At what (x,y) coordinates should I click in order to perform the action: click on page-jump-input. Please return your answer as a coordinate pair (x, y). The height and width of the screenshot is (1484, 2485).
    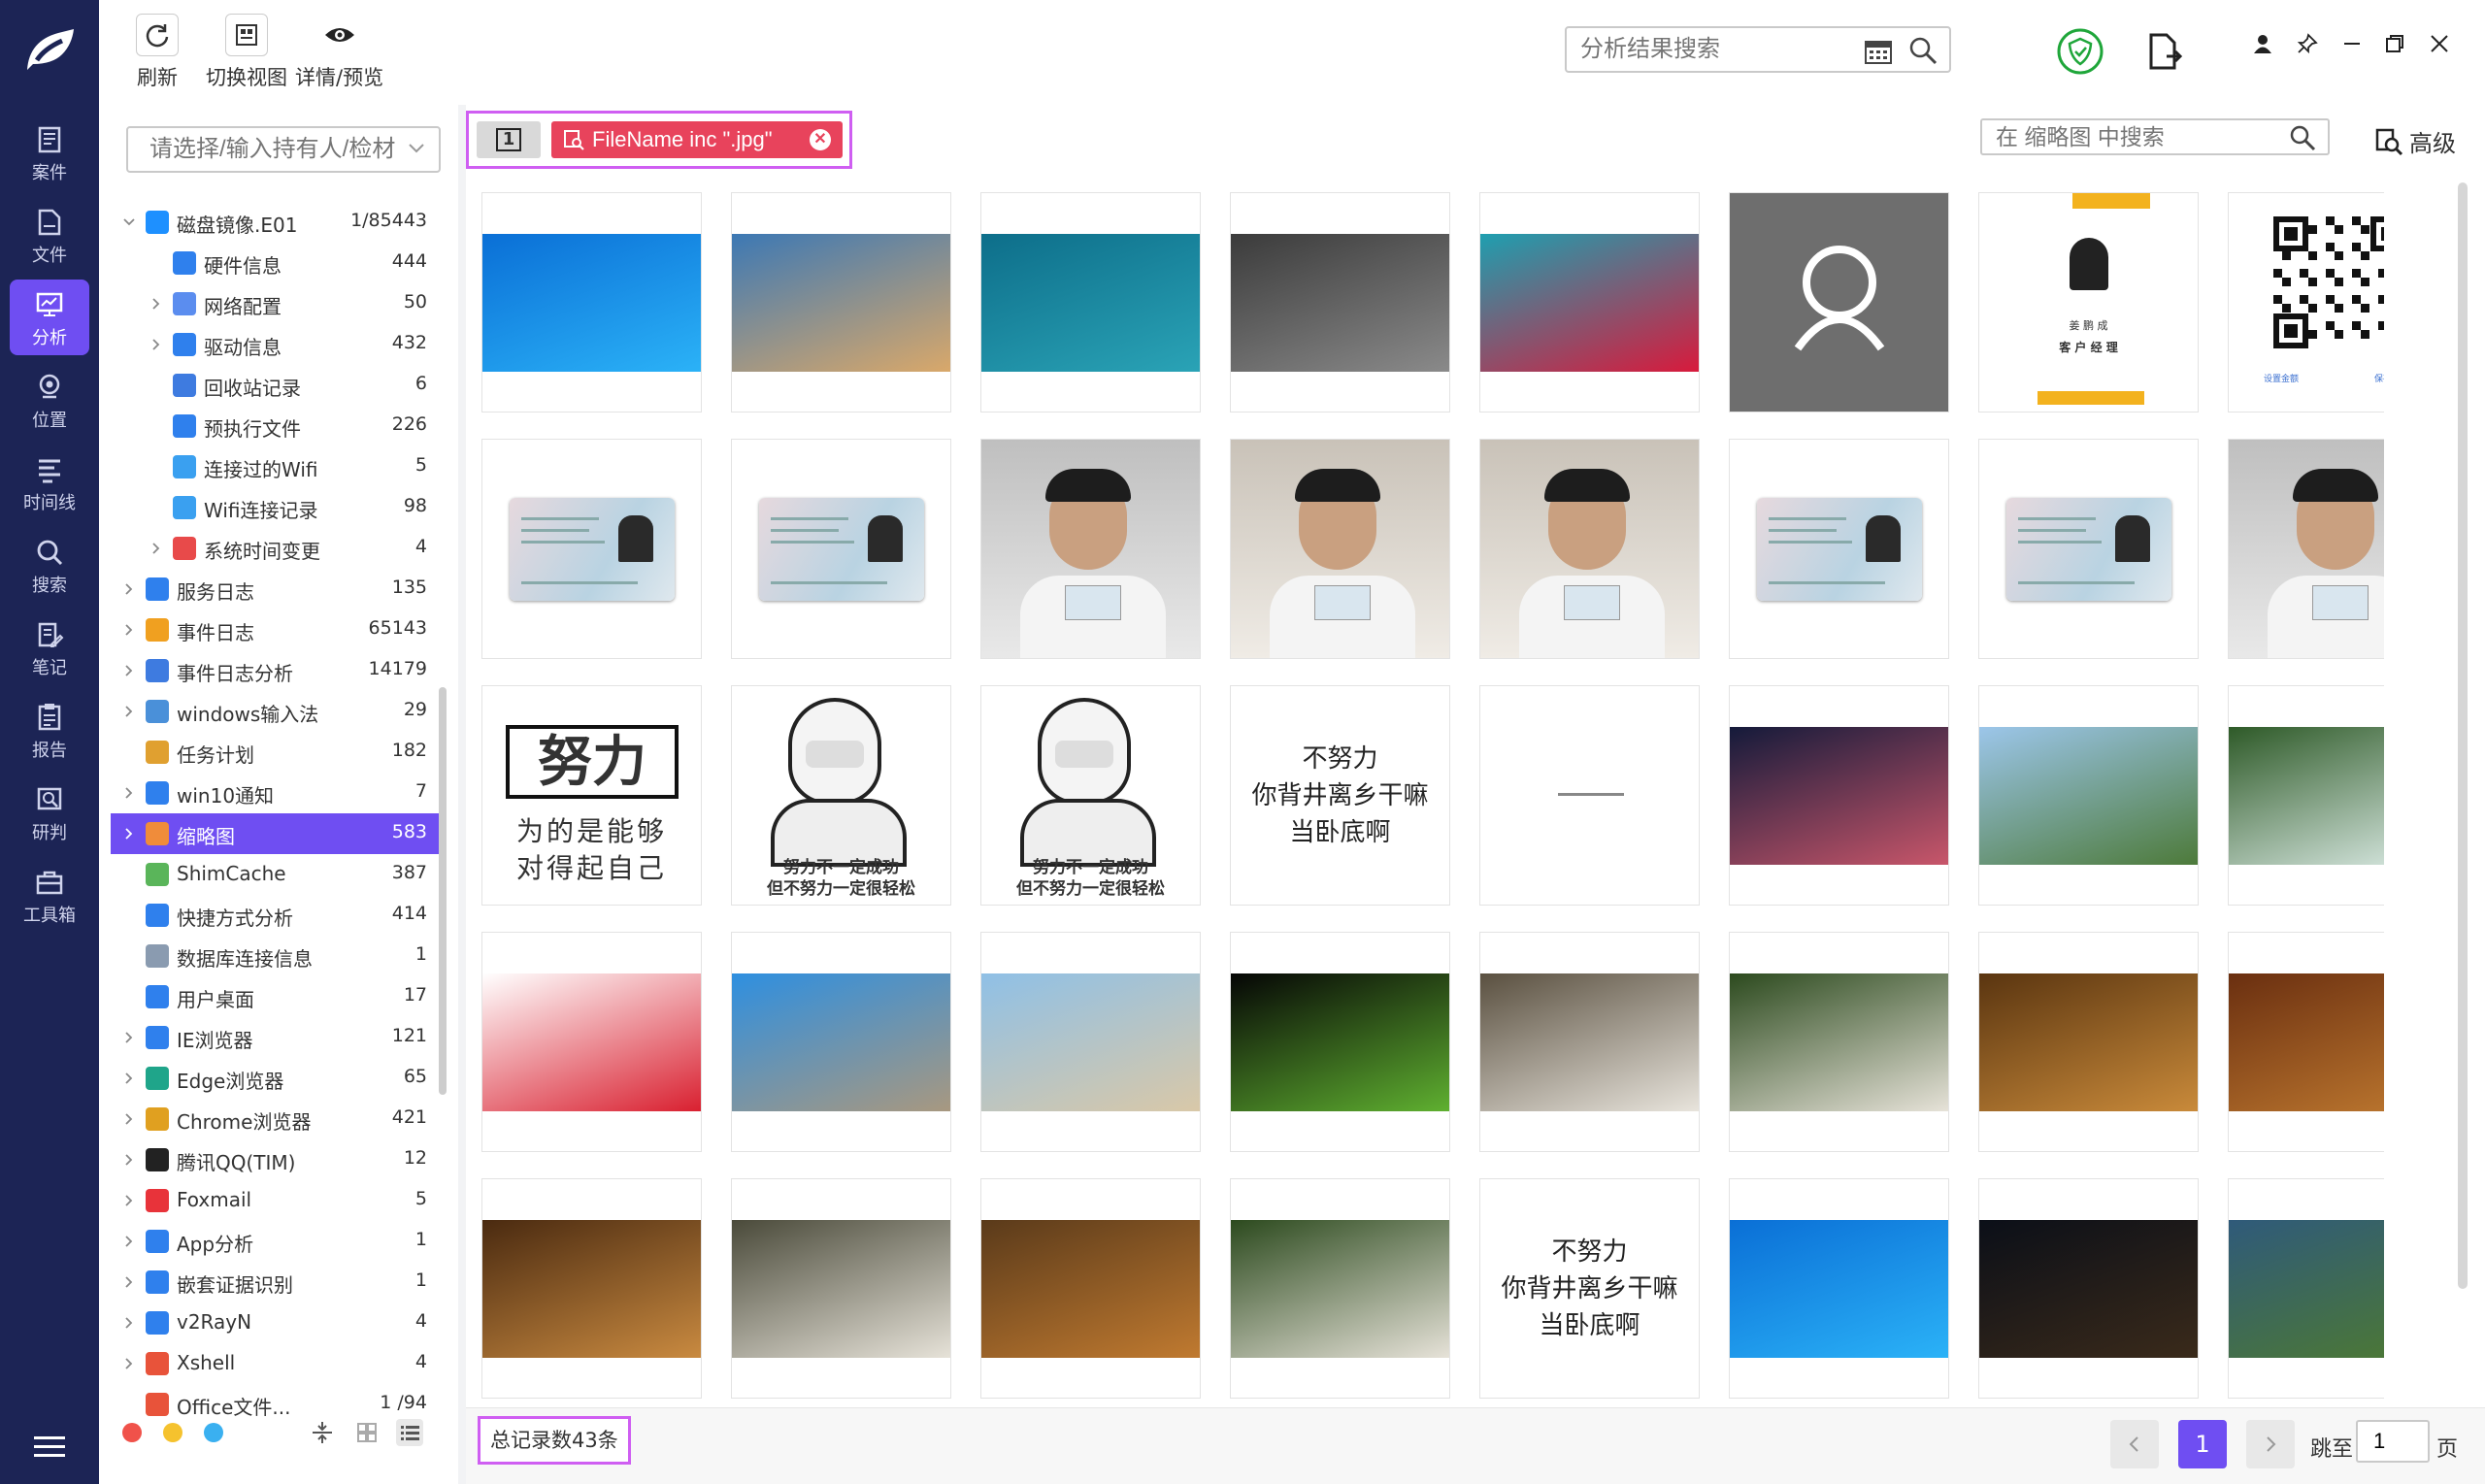
    Looking at the image, I should click on (2393, 1441).